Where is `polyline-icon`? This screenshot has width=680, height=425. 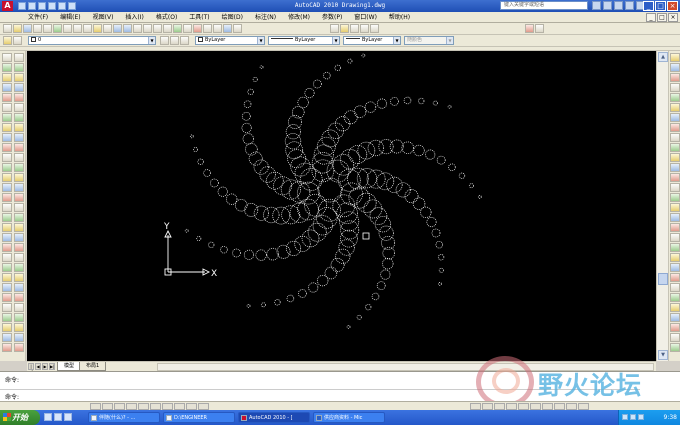 polyline-icon is located at coordinates (7, 77).